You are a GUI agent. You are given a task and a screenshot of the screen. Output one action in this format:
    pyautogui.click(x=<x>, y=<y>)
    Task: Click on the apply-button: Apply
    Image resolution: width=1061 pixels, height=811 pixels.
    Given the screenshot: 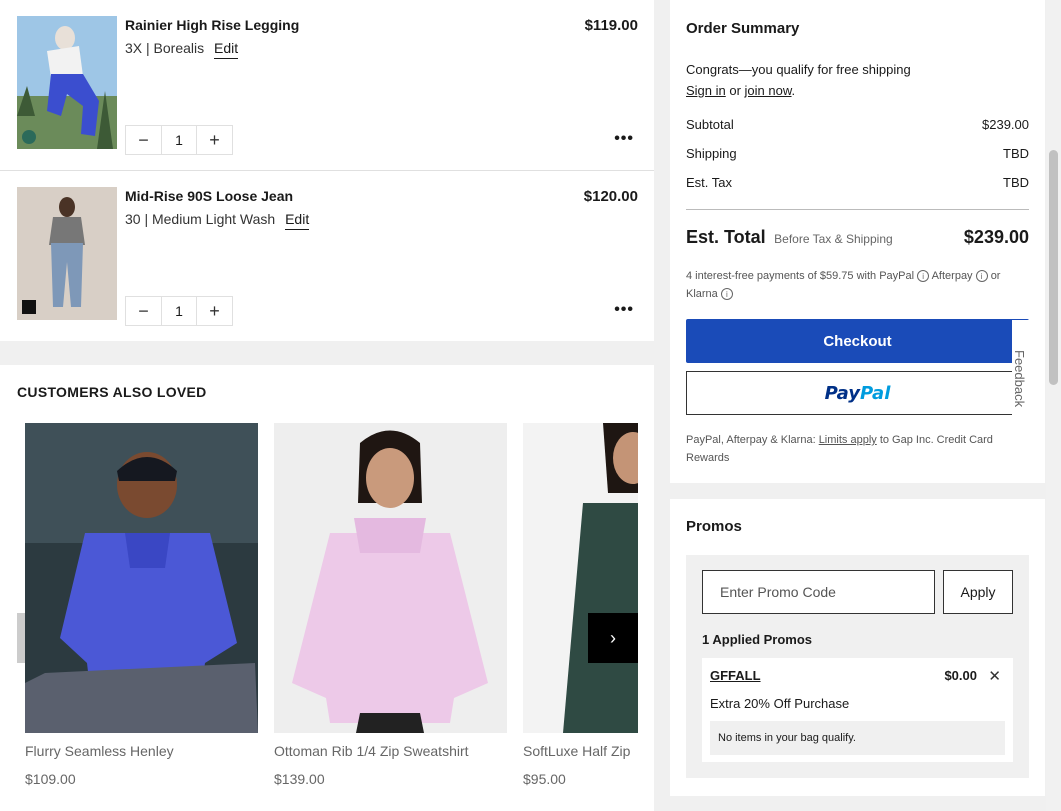 What is the action you would take?
    pyautogui.click(x=978, y=592)
    